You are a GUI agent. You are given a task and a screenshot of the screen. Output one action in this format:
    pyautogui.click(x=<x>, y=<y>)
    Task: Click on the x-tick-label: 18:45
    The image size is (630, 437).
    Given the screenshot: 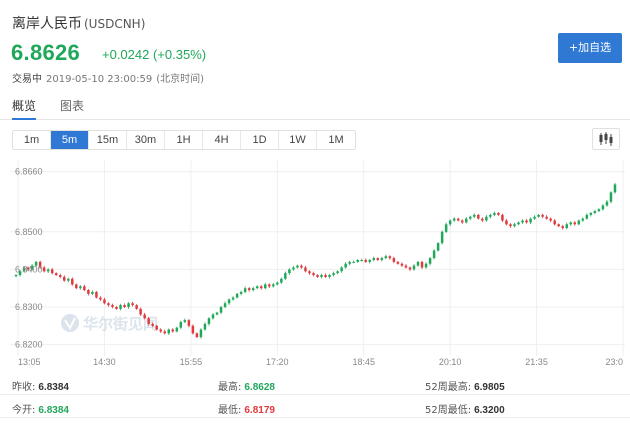 What is the action you would take?
    pyautogui.click(x=363, y=361)
    